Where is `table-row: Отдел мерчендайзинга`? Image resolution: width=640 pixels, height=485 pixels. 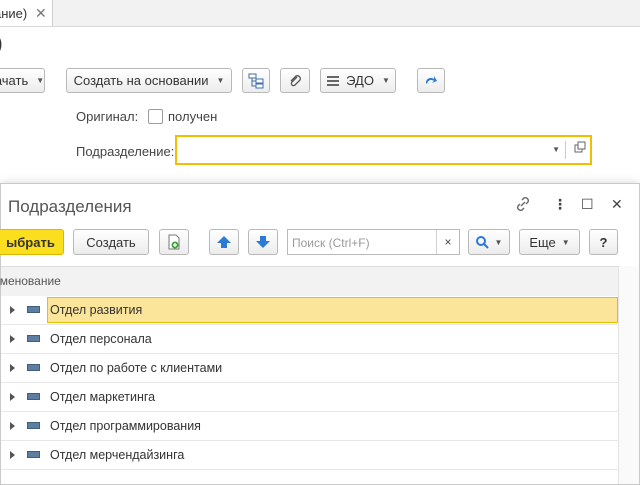 table-row: Отдел мерчендайзинга is located at coordinates (309, 455).